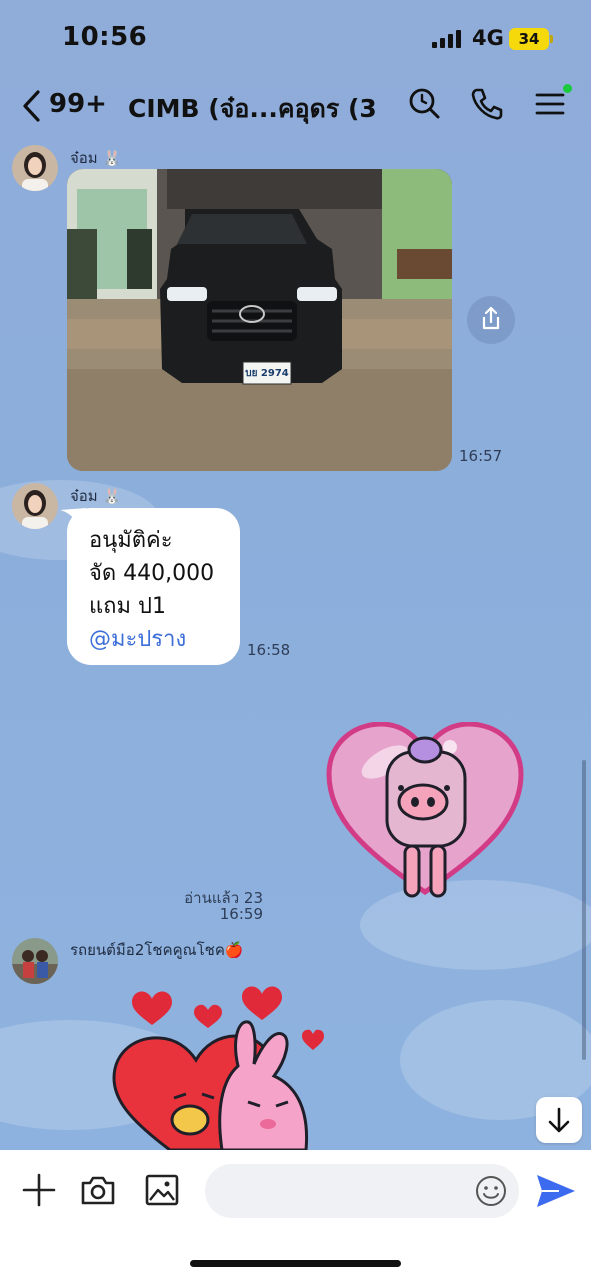  What do you see at coordinates (550, 104) in the screenshot?
I see `menu-icon` at bounding box center [550, 104].